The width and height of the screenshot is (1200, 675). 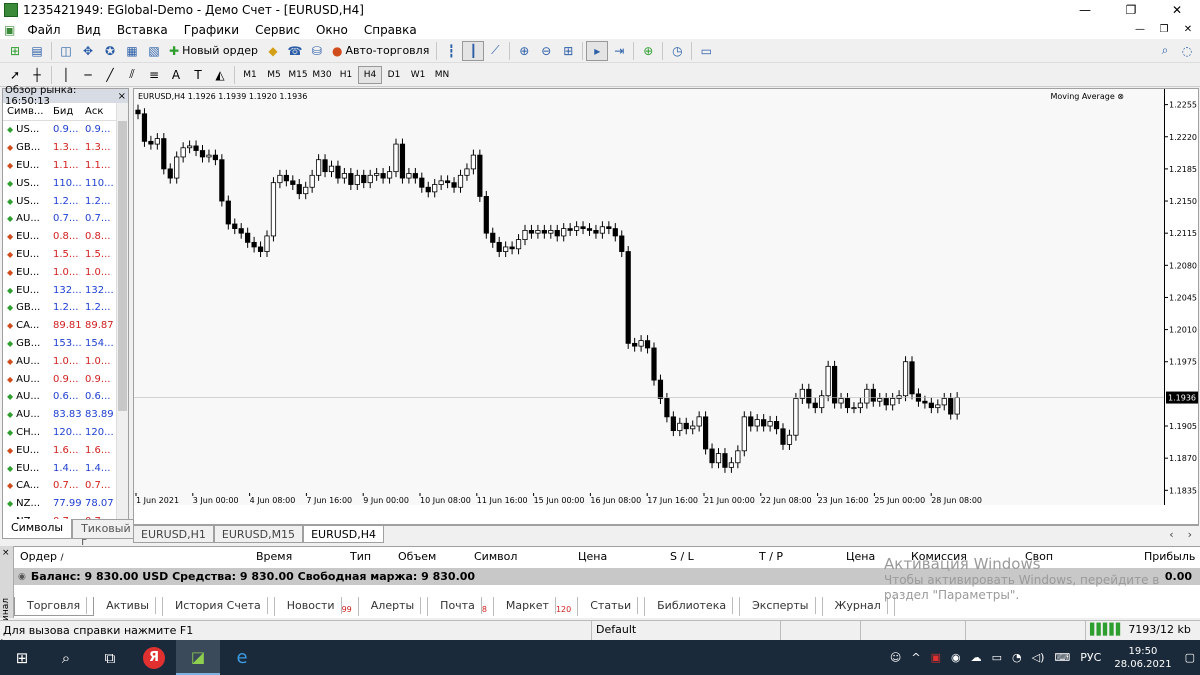 What do you see at coordinates (110, 75) in the screenshot?
I see `trendline-icon: ╱` at bounding box center [110, 75].